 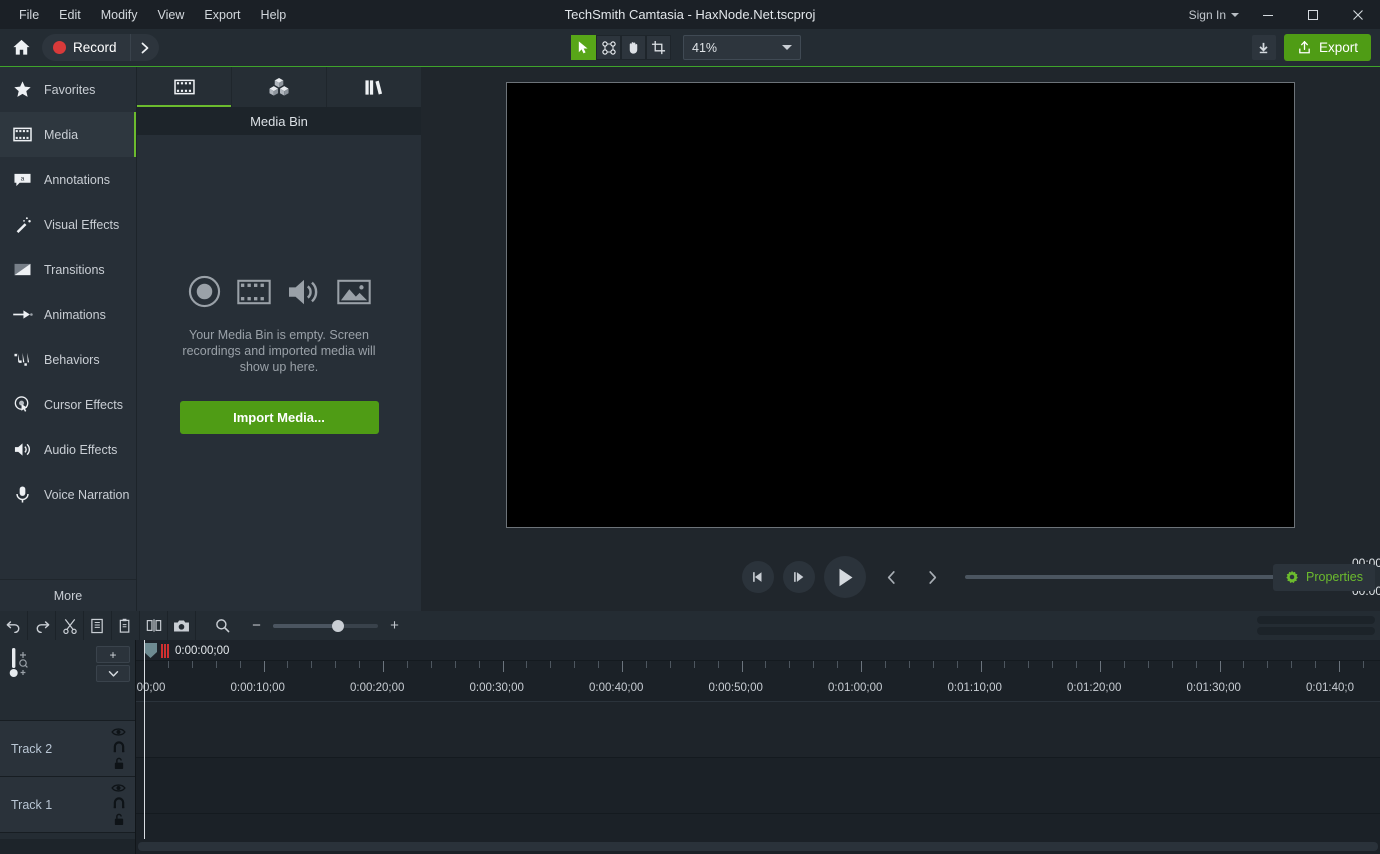 What do you see at coordinates (113, 673) in the screenshot?
I see `collapse-tracks-button` at bounding box center [113, 673].